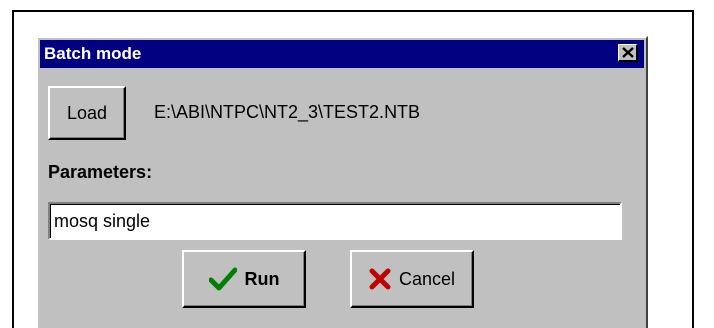  Describe the element at coordinates (380, 279) in the screenshot. I see `x-icon` at that location.